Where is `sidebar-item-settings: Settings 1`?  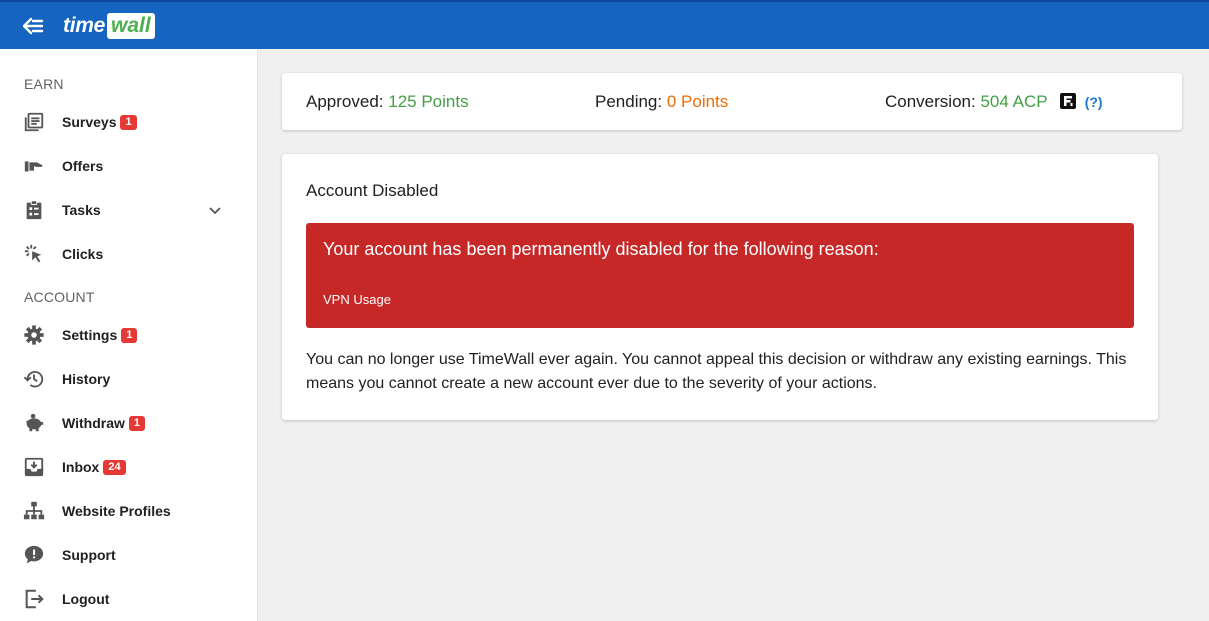
sidebar-item-settings: Settings 1 is located at coordinates (128, 335).